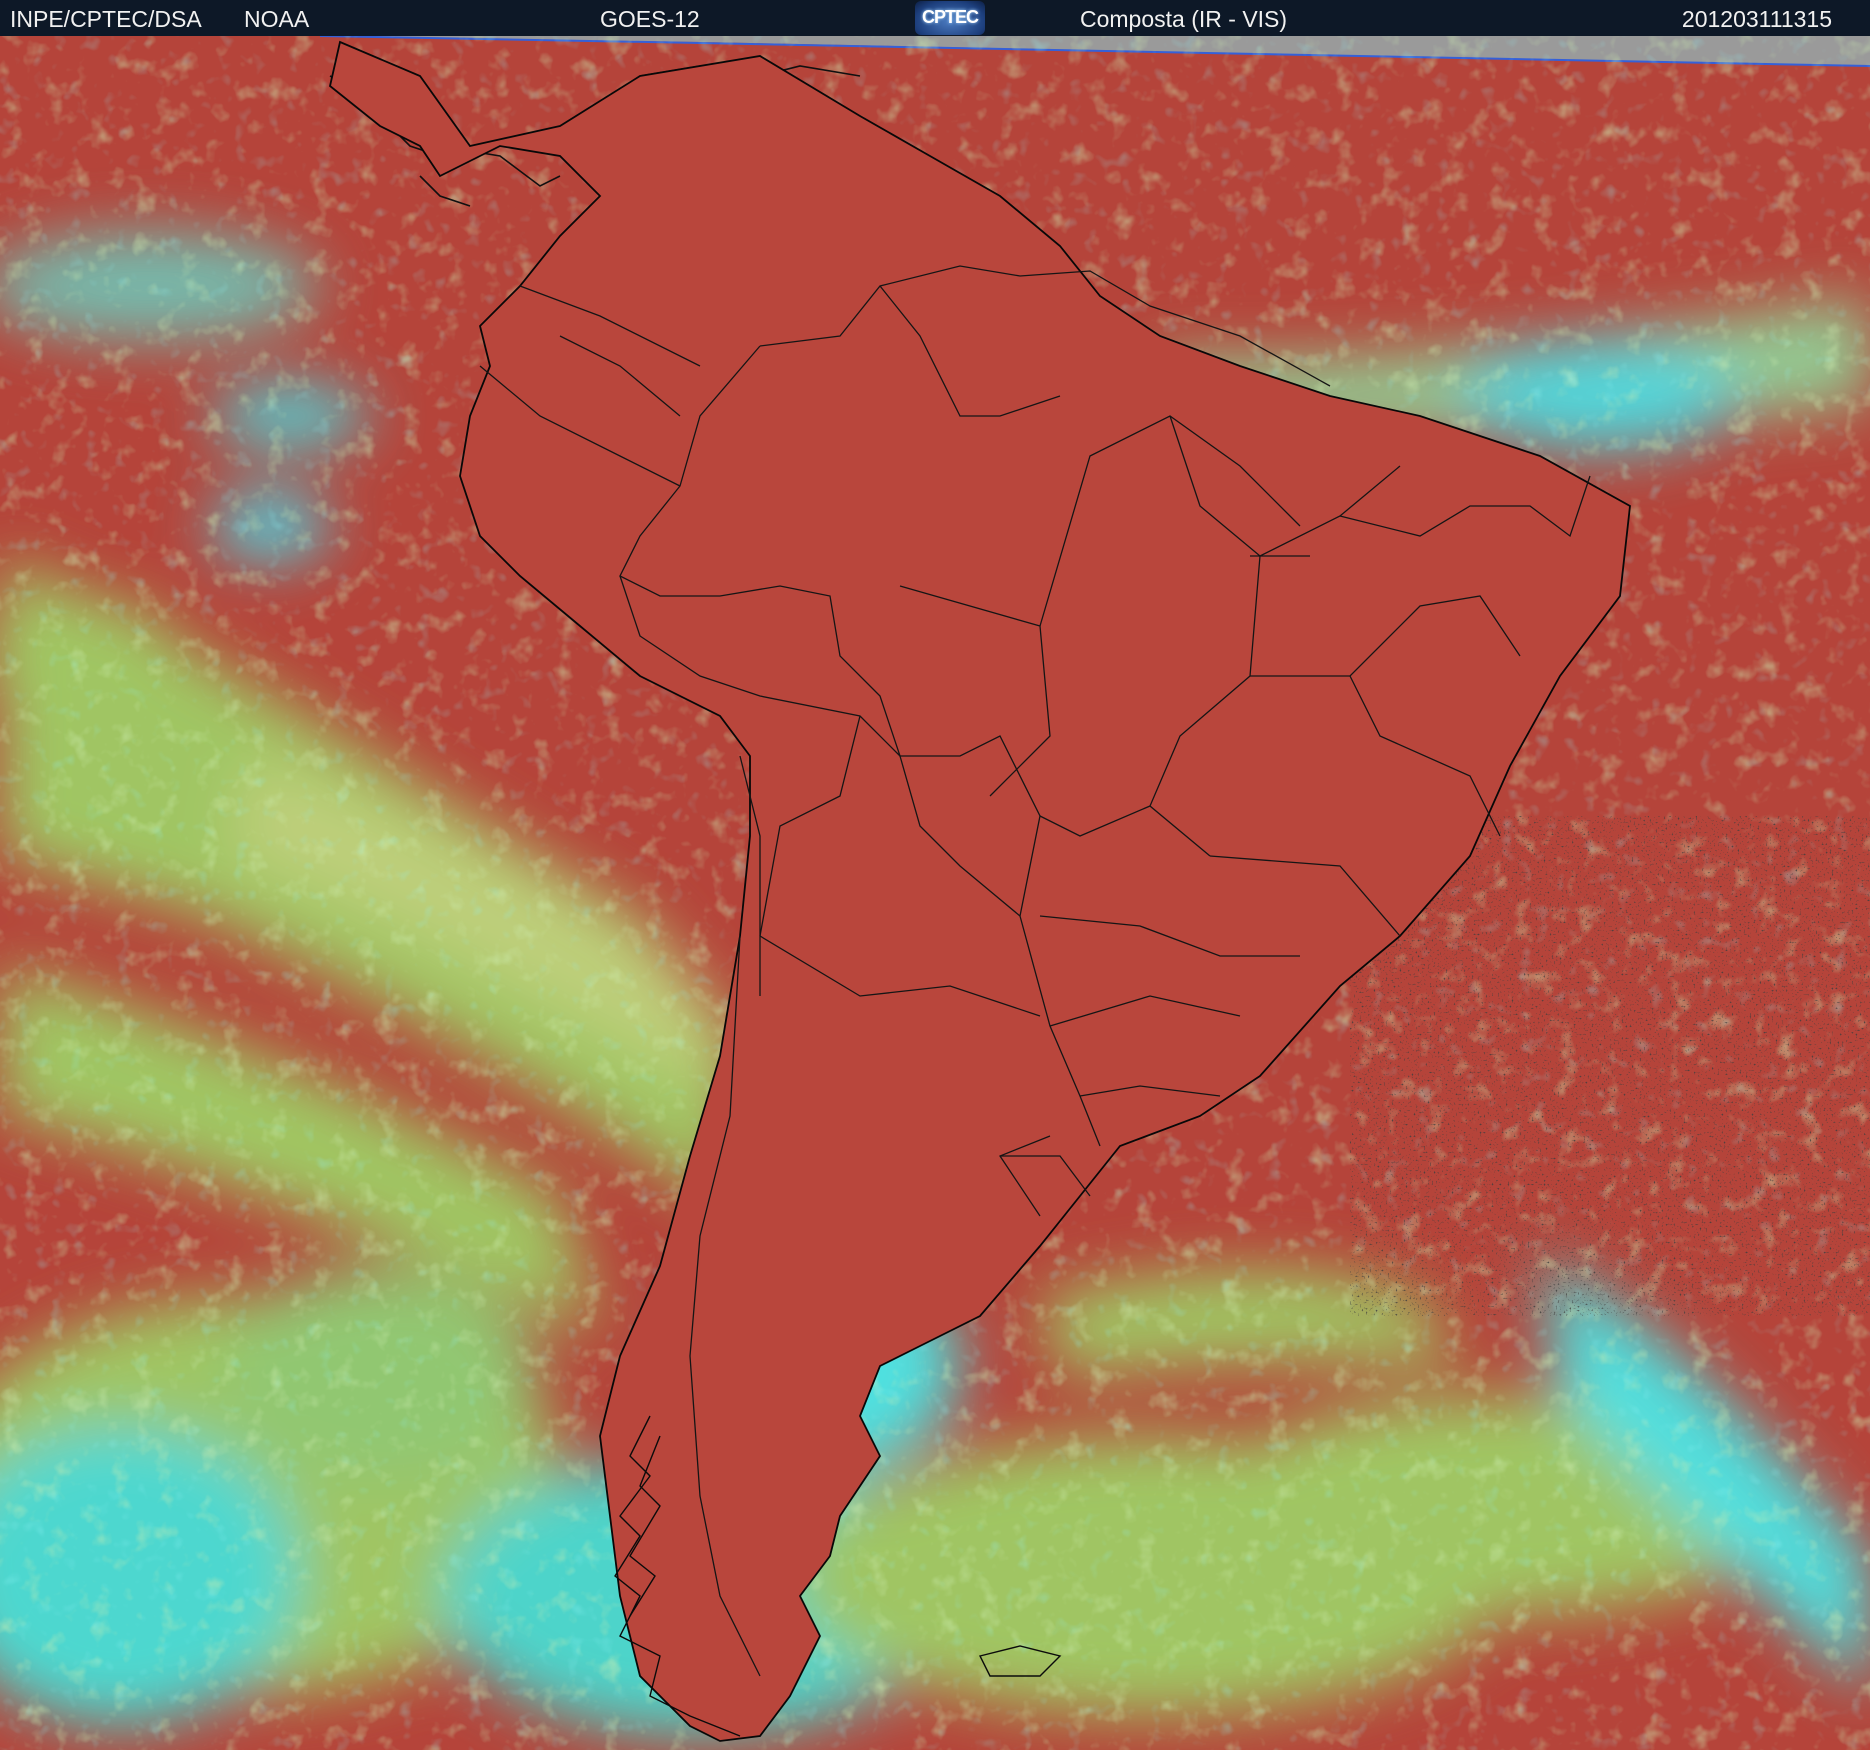 Image resolution: width=1870 pixels, height=1750 pixels. Describe the element at coordinates (106, 19) in the screenshot. I see `agency-label: INPE/CPTEC/DSA` at that location.